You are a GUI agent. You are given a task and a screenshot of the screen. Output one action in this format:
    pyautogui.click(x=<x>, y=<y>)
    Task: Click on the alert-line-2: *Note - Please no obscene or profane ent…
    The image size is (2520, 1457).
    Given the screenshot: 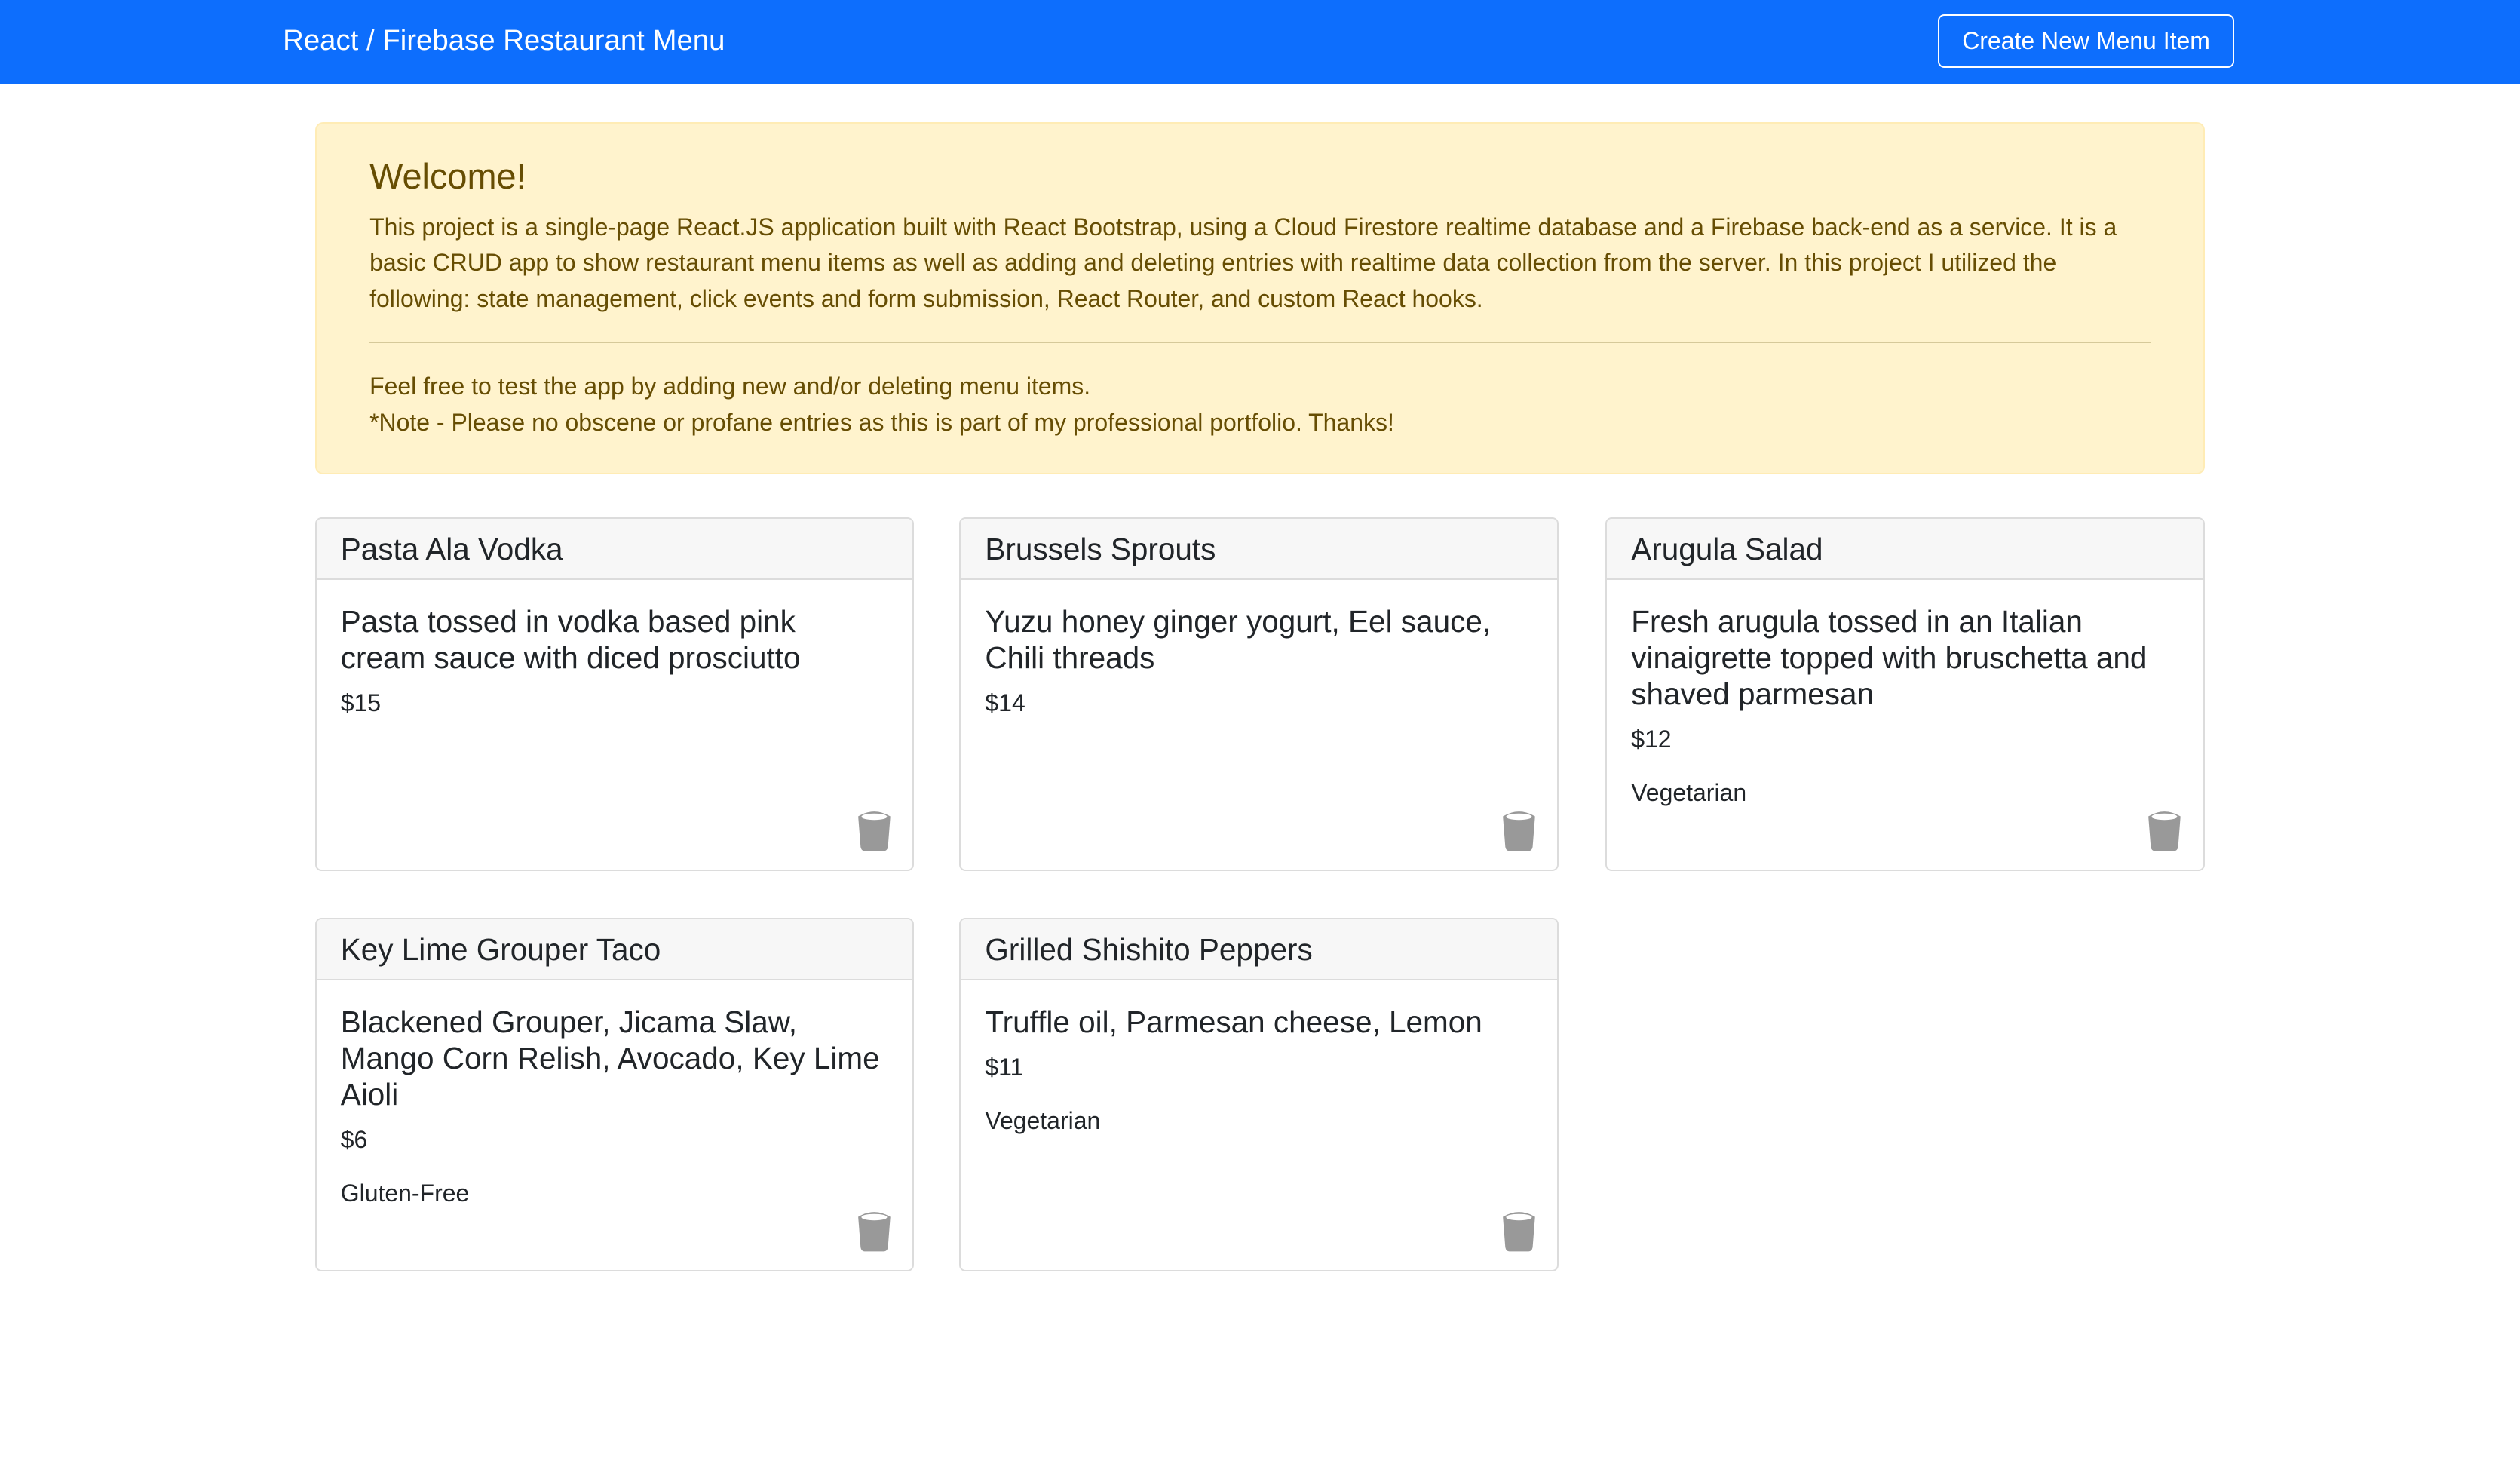 What is the action you would take?
    pyautogui.click(x=881, y=422)
    